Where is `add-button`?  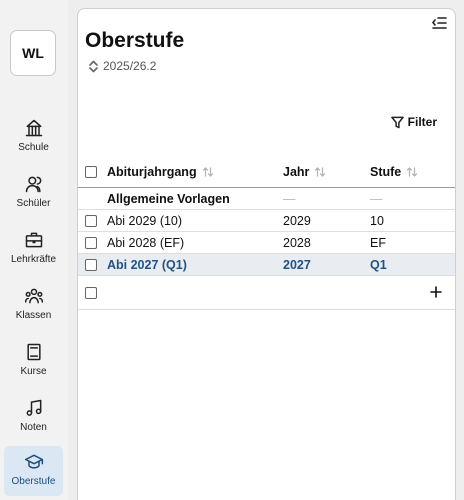 add-button is located at coordinates (436, 292).